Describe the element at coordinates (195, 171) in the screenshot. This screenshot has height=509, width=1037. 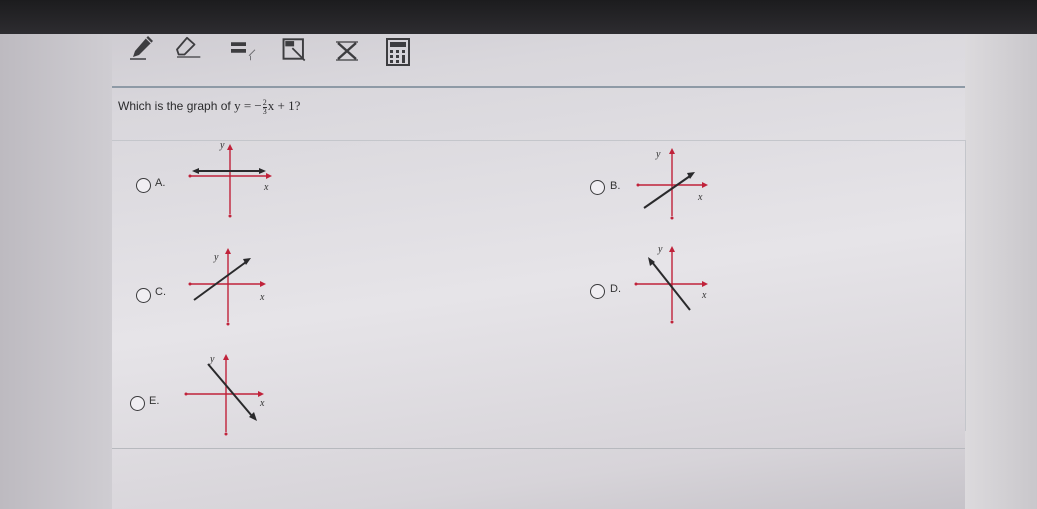
I see `line-arrow-left` at that location.